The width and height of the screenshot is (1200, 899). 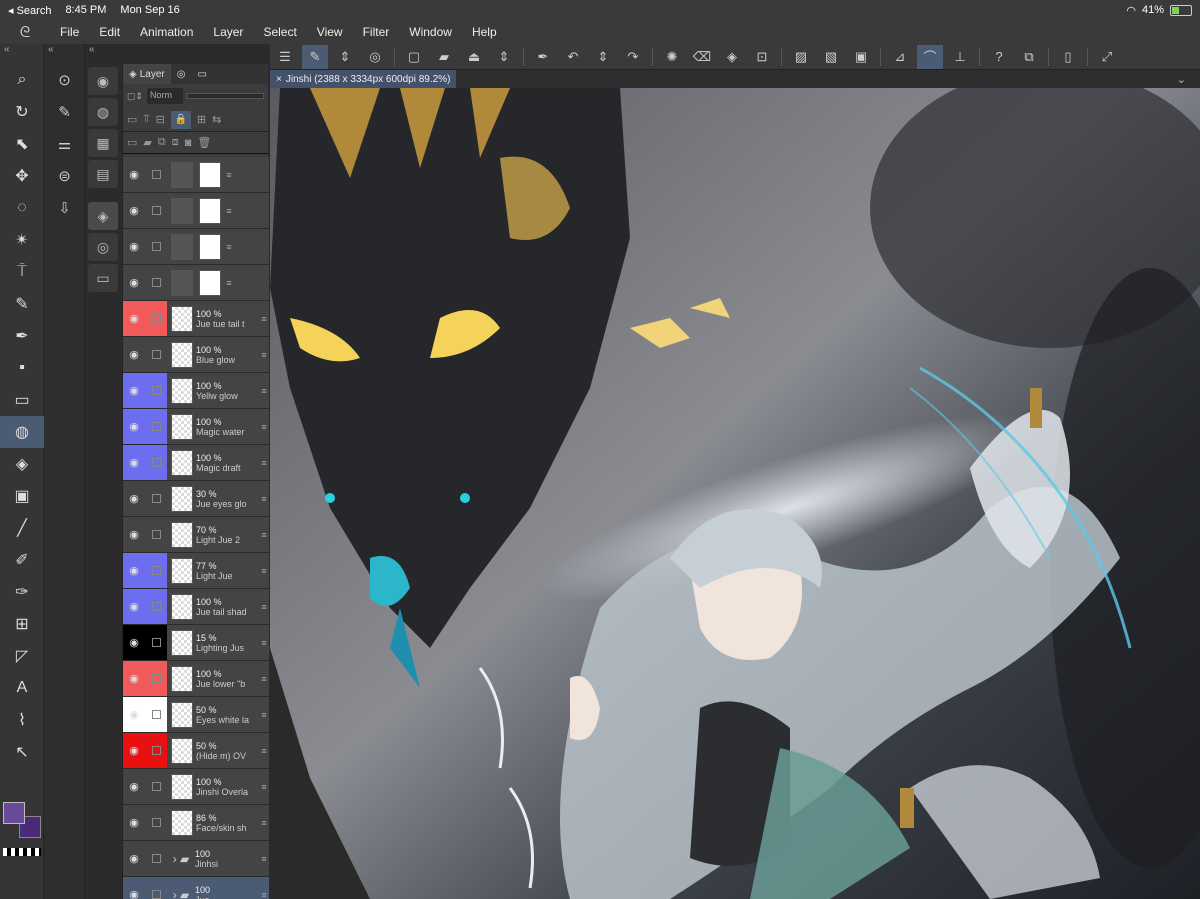 What do you see at coordinates (201, 74) in the screenshot?
I see `tab-layer-search: ▭` at bounding box center [201, 74].